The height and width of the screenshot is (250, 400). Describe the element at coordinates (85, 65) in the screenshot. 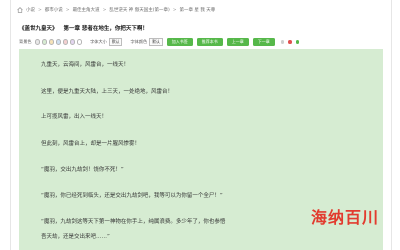

I see `paragraph: 九重天，云海间，风雷台，一线天！` at that location.